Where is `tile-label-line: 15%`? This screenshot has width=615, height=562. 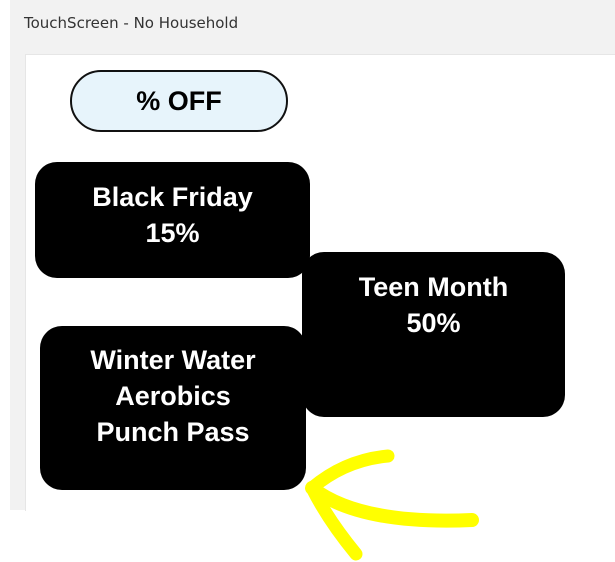 tile-label-line: 15% is located at coordinates (172, 233).